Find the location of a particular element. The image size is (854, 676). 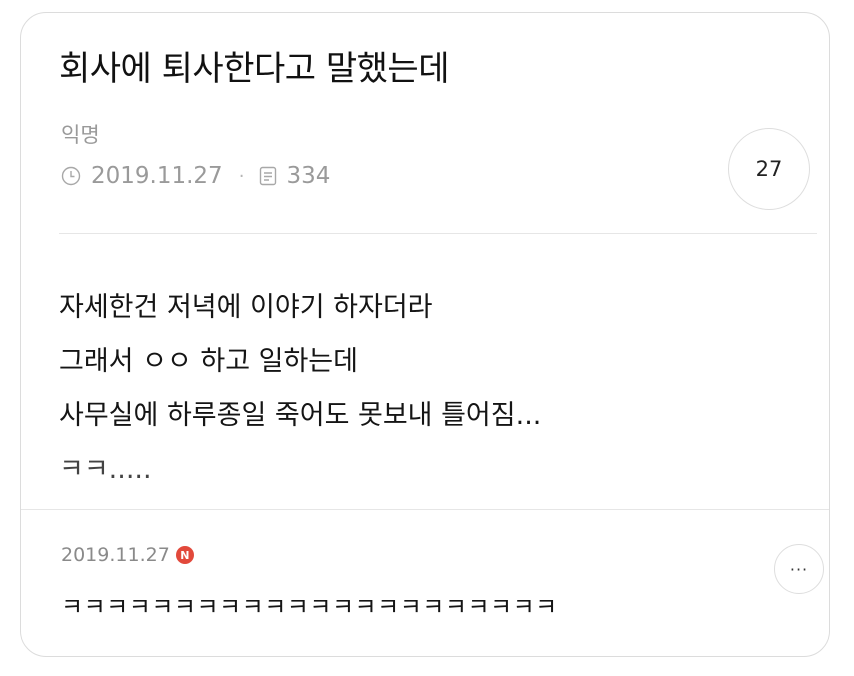

comment-count: 27 is located at coordinates (769, 169).